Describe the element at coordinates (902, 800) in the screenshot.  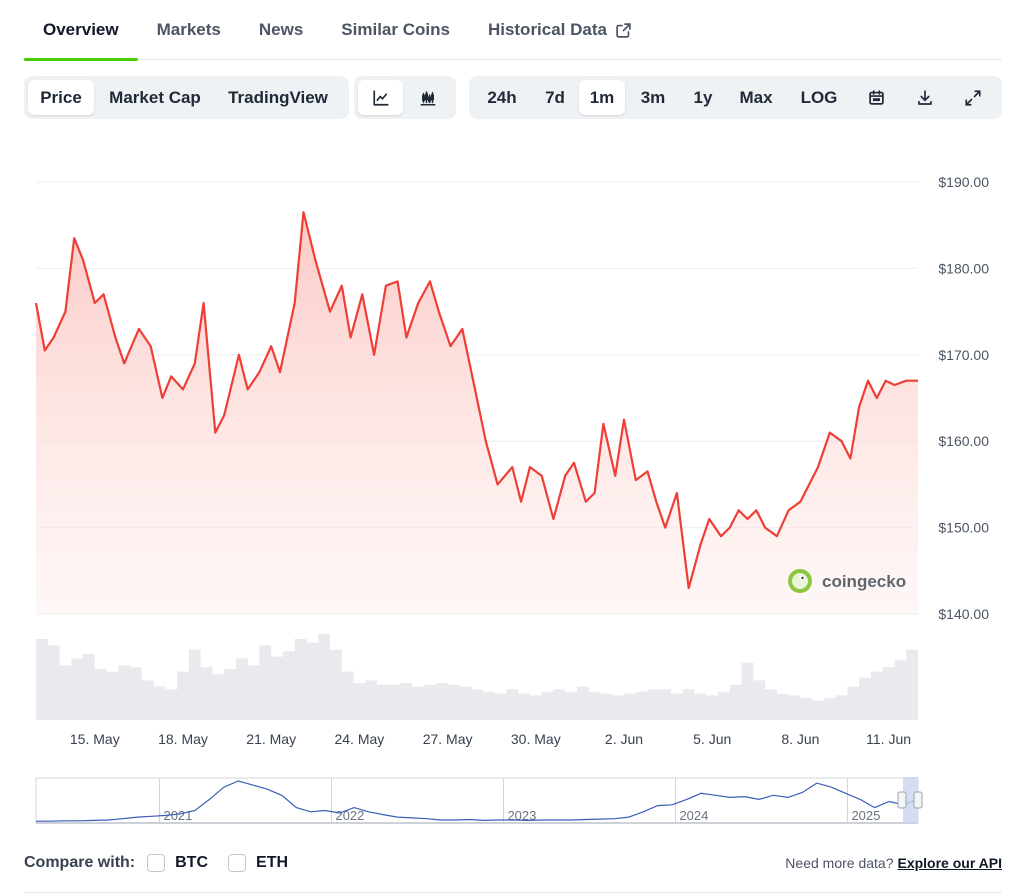
I see `navigator-left-handle` at that location.